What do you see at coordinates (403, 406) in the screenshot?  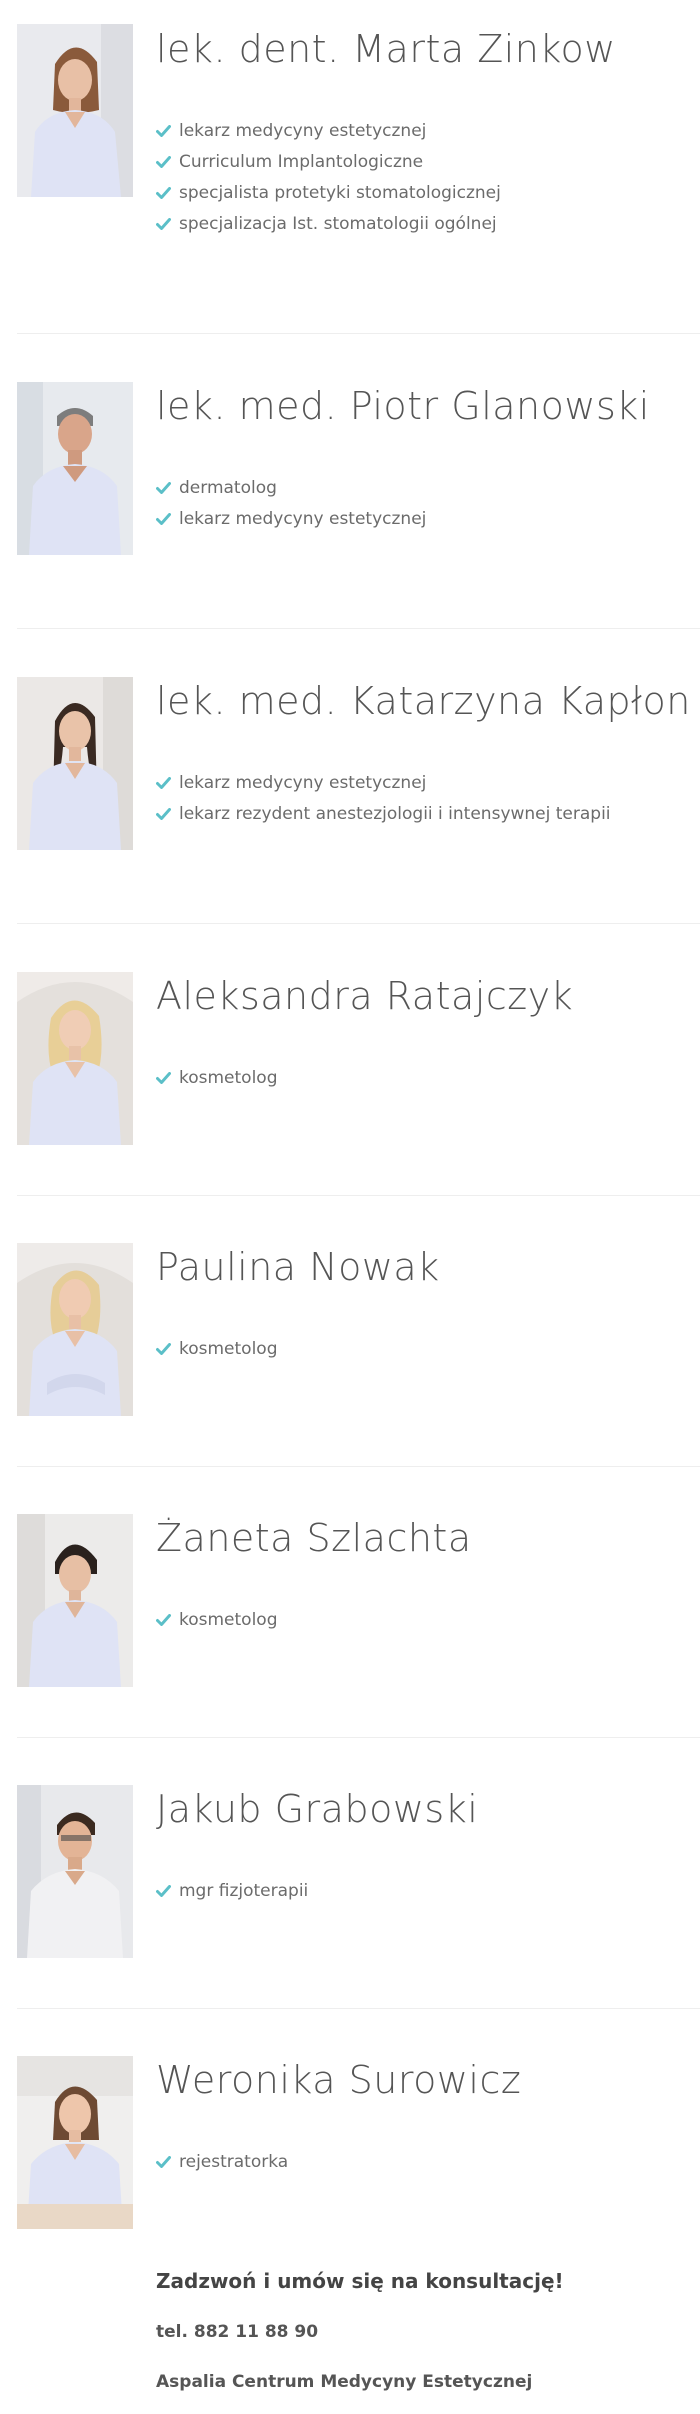 I see `member-name: lek. med. Piotr Glanowski` at bounding box center [403, 406].